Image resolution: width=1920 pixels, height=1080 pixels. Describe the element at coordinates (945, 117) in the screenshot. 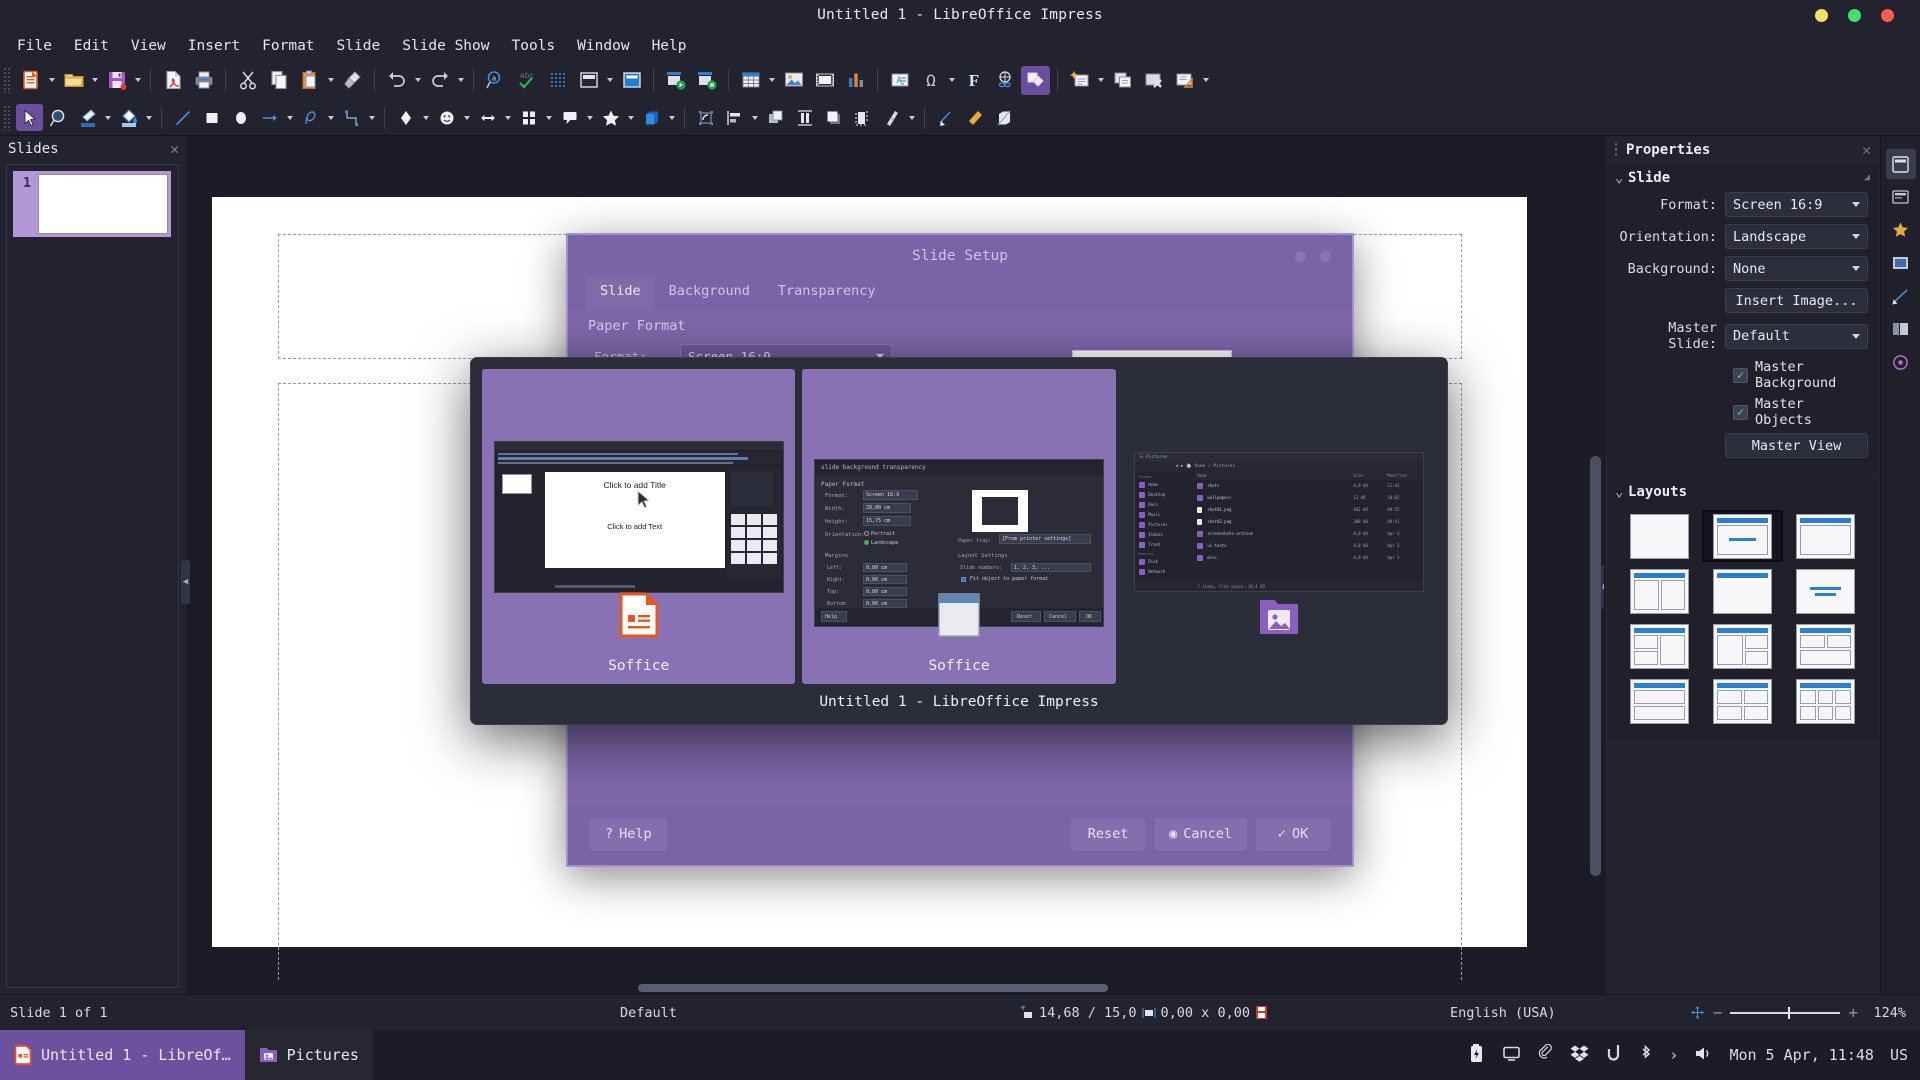

I see `points-button` at that location.